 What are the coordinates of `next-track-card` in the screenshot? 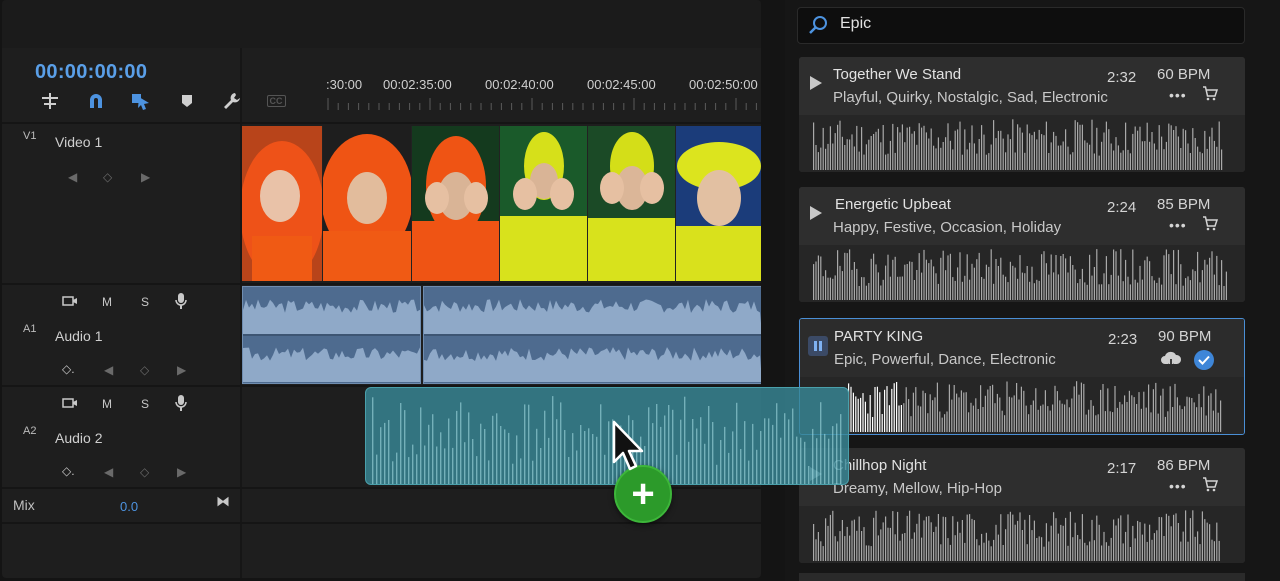 It's located at (1022, 577).